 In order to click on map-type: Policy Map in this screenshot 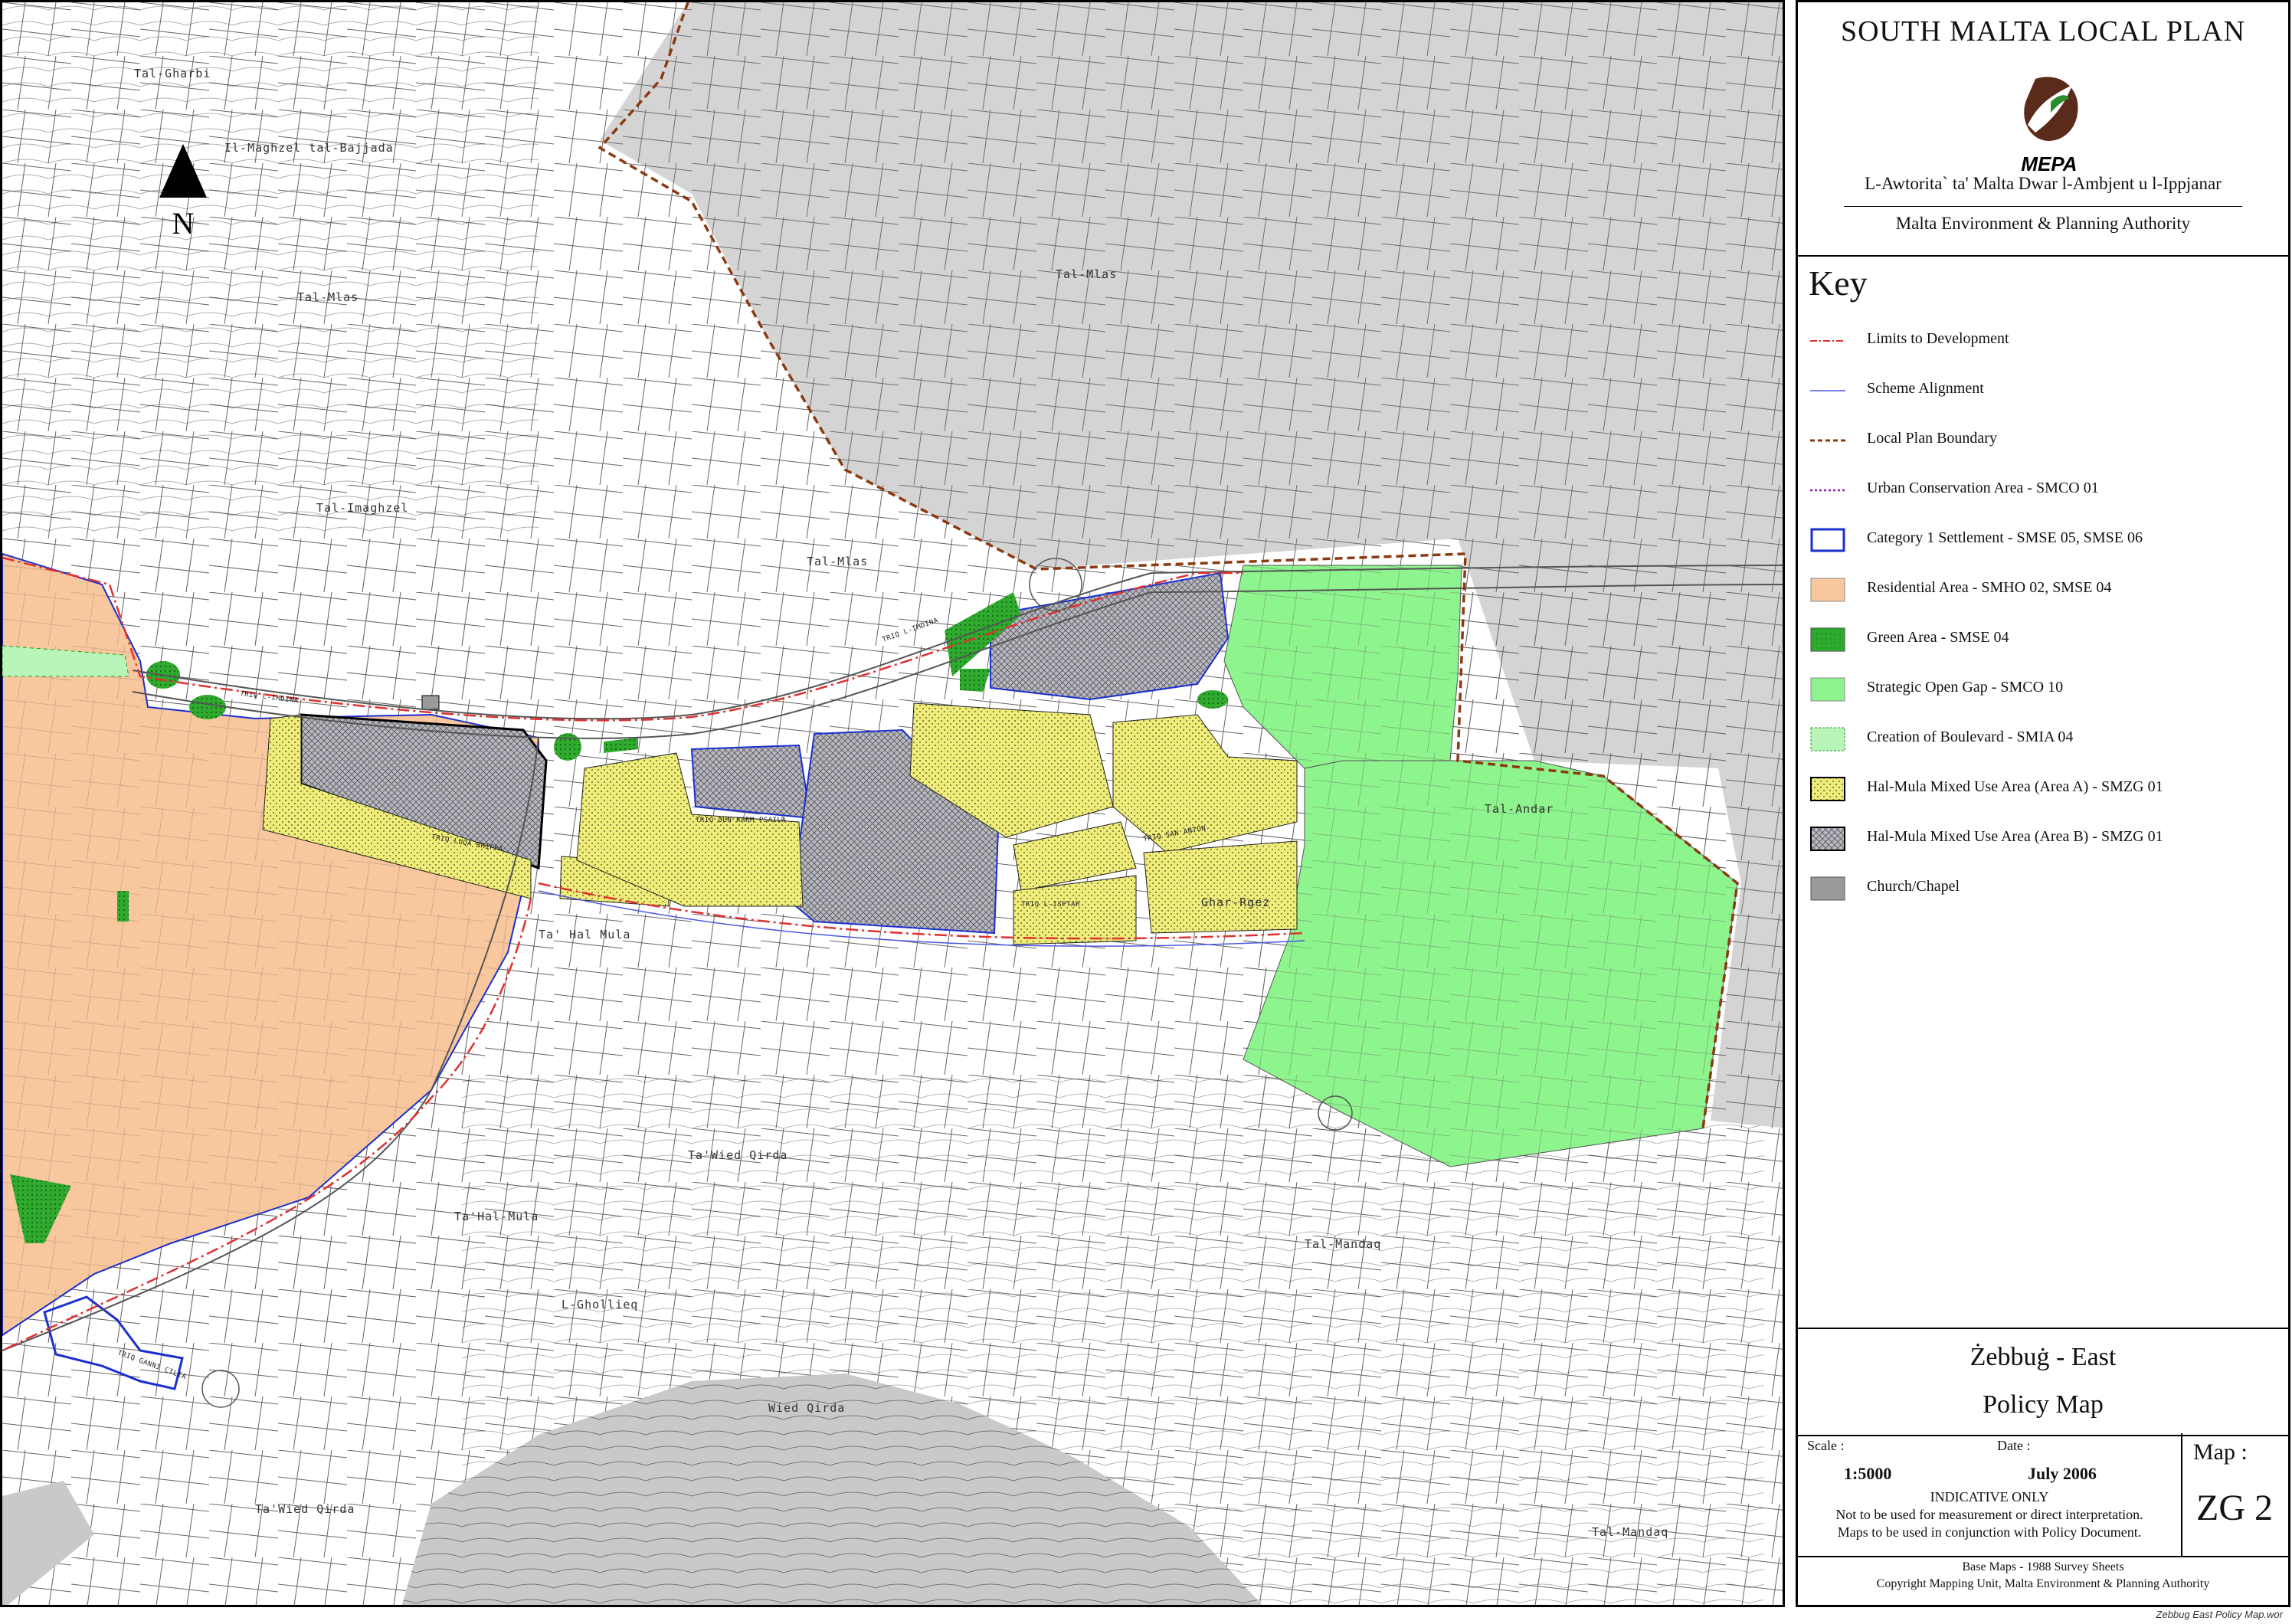, I will do `click(2043, 1405)`.